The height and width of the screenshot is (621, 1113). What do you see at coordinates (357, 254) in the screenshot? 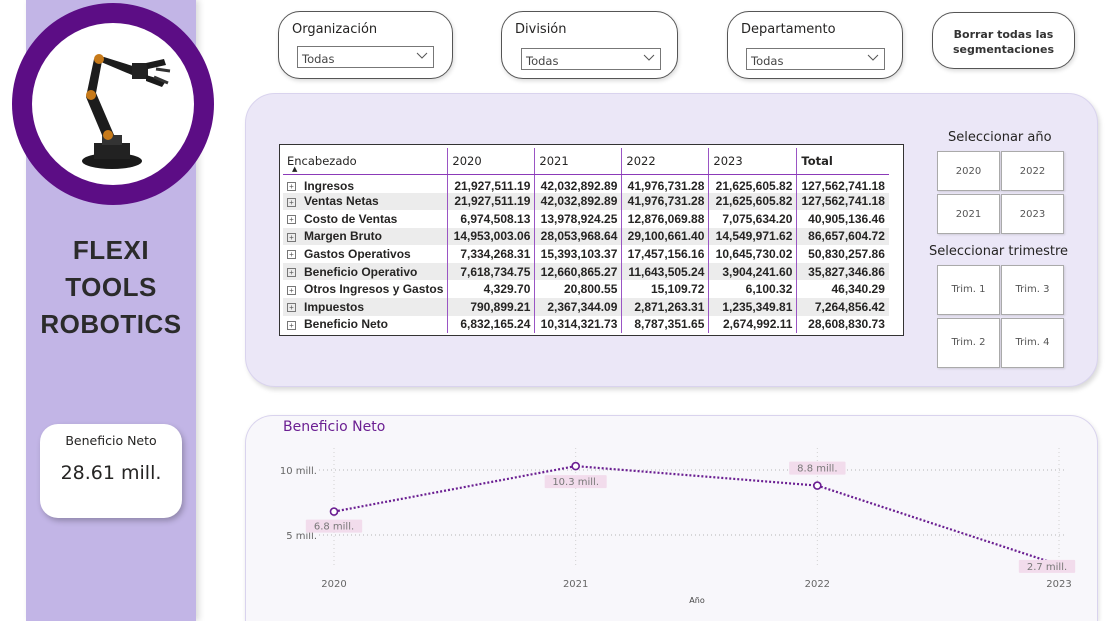
I see `row-label: Gastos Operativos` at bounding box center [357, 254].